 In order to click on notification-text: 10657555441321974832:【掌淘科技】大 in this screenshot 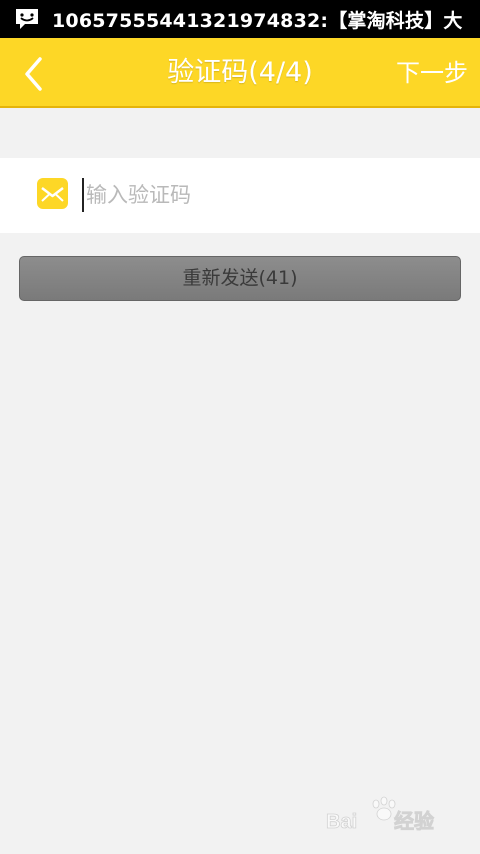, I will do `click(257, 20)`.